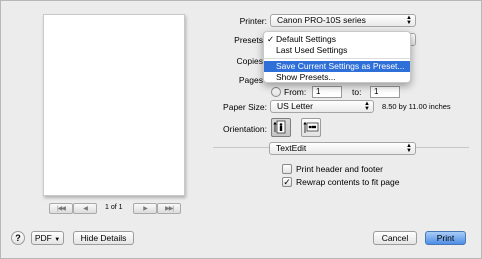 This screenshot has height=259, width=482. I want to click on menu-item-label: Default Settings, so click(306, 39).